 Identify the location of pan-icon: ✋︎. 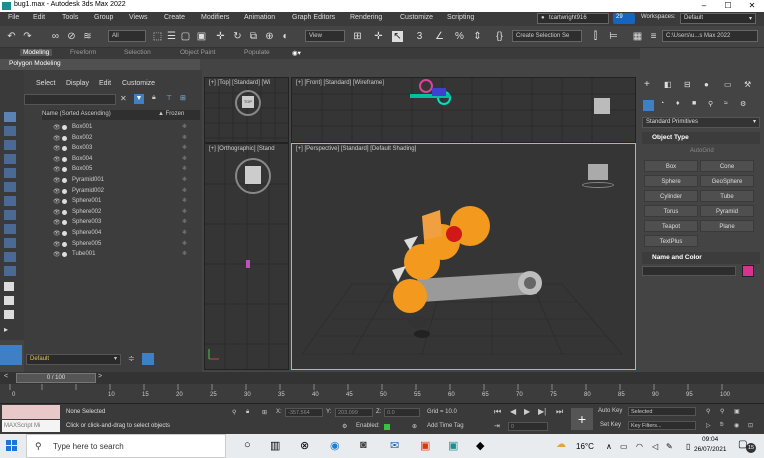
(721, 425).